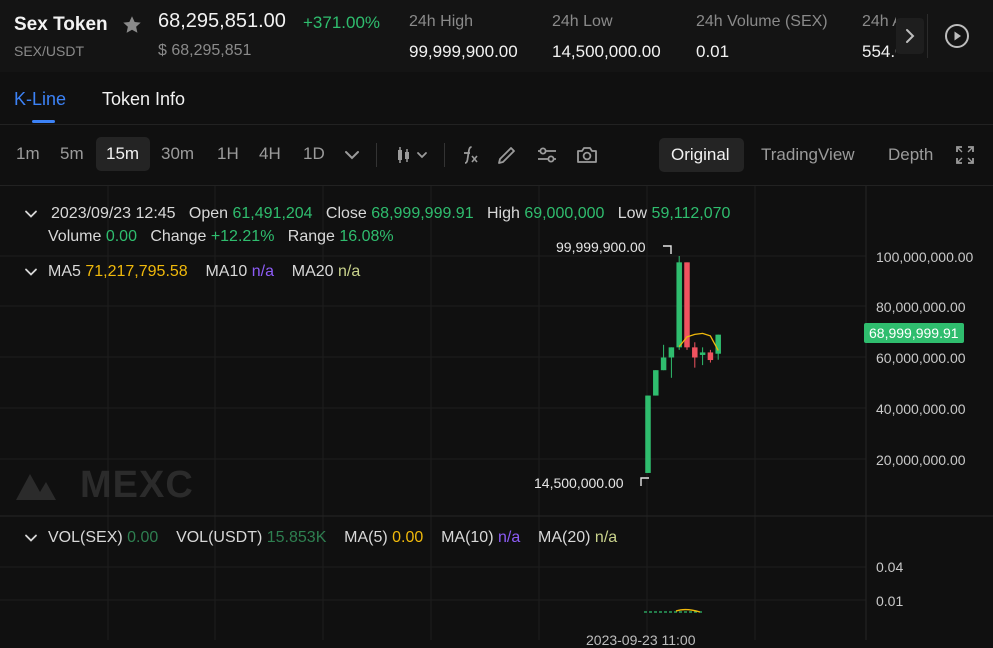  What do you see at coordinates (910, 155) in the screenshot?
I see `view-depth: Depth` at bounding box center [910, 155].